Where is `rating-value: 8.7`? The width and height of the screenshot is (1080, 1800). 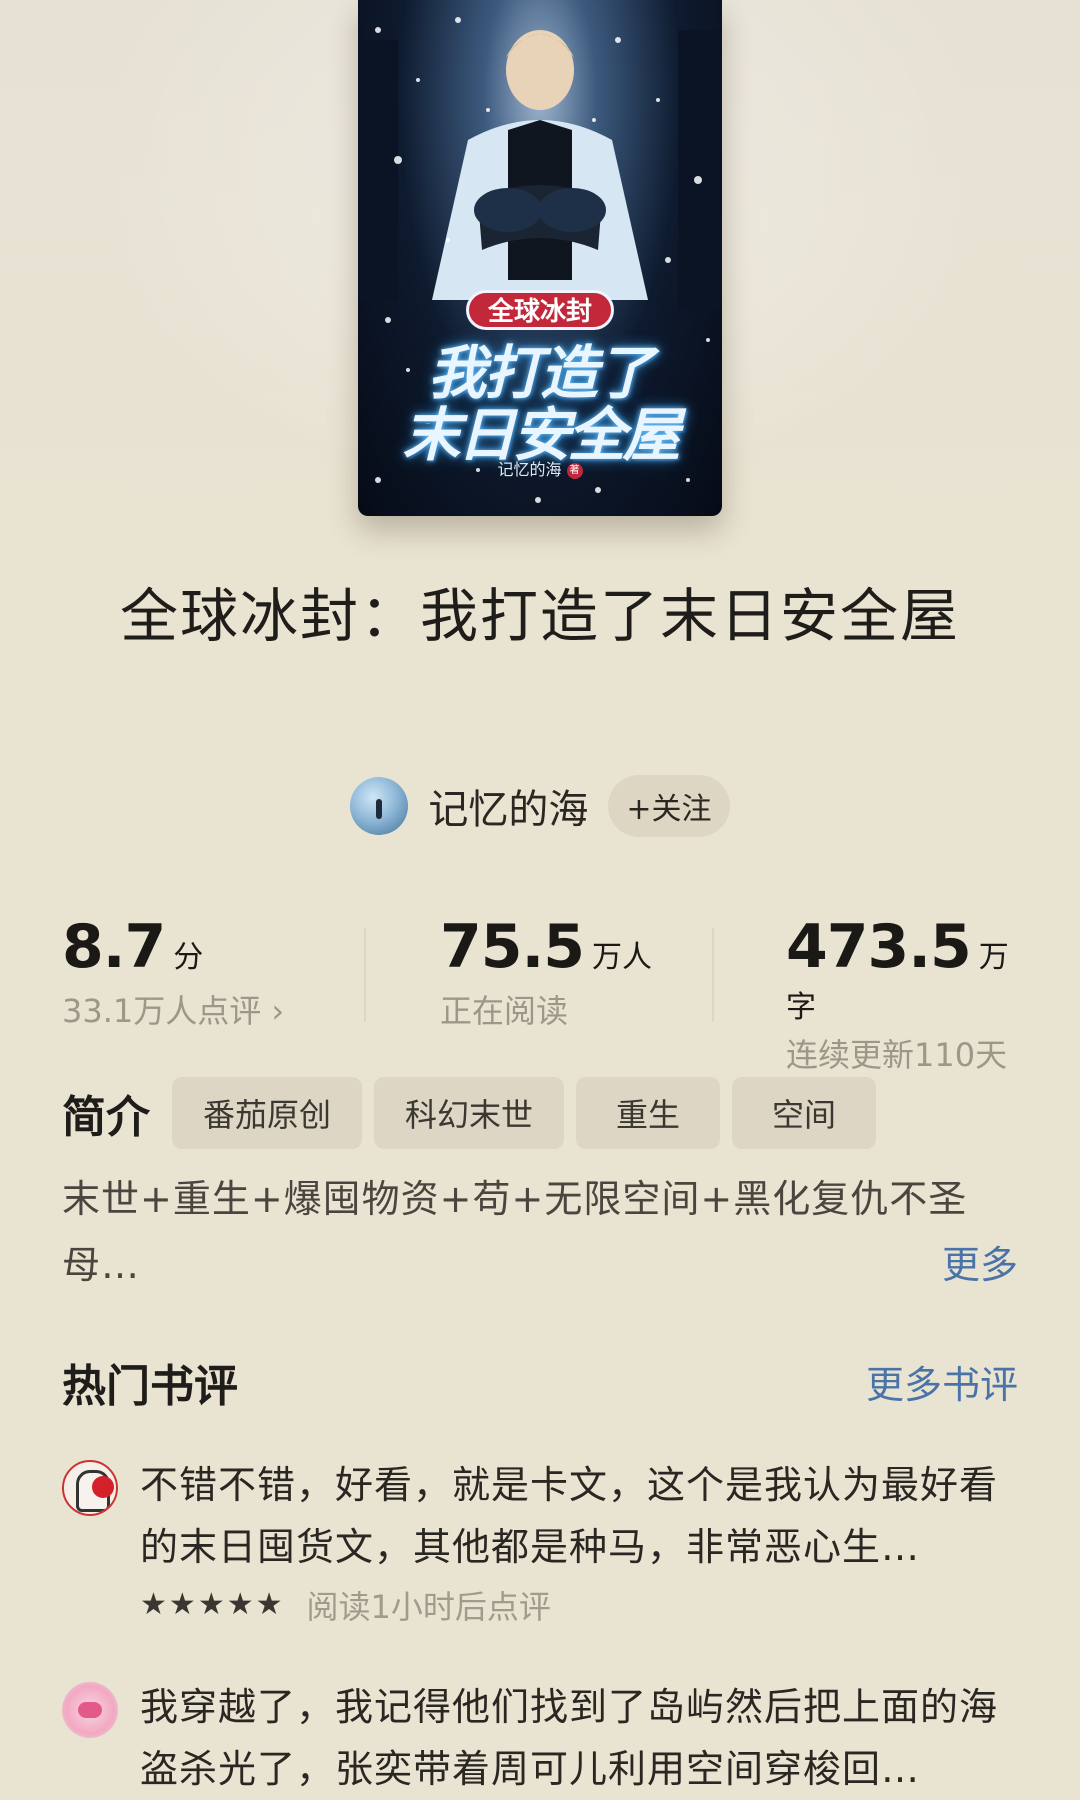
rating-value: 8.7 is located at coordinates (114, 947).